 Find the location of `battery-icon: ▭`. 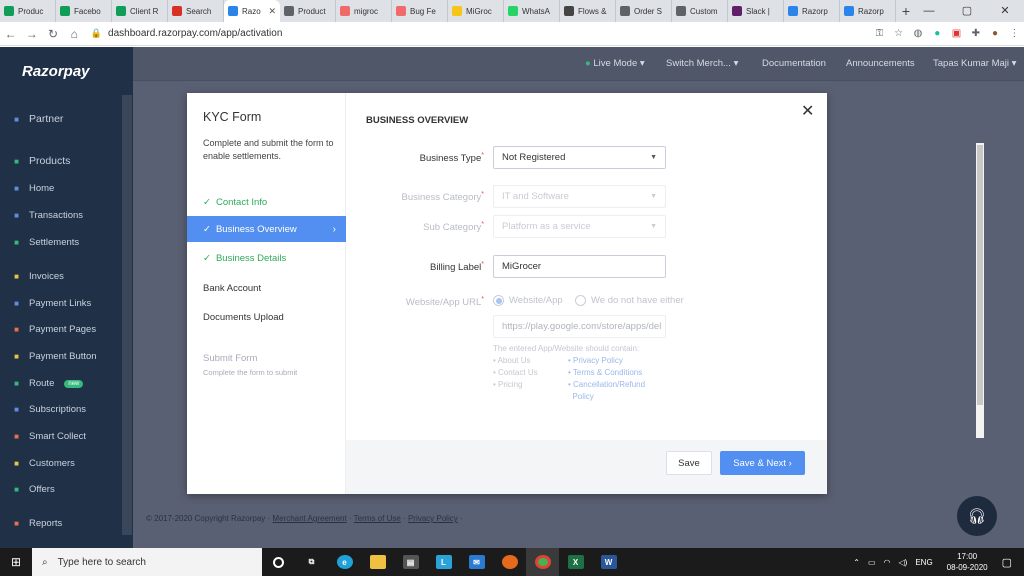

battery-icon: ▭ is located at coordinates (872, 562).